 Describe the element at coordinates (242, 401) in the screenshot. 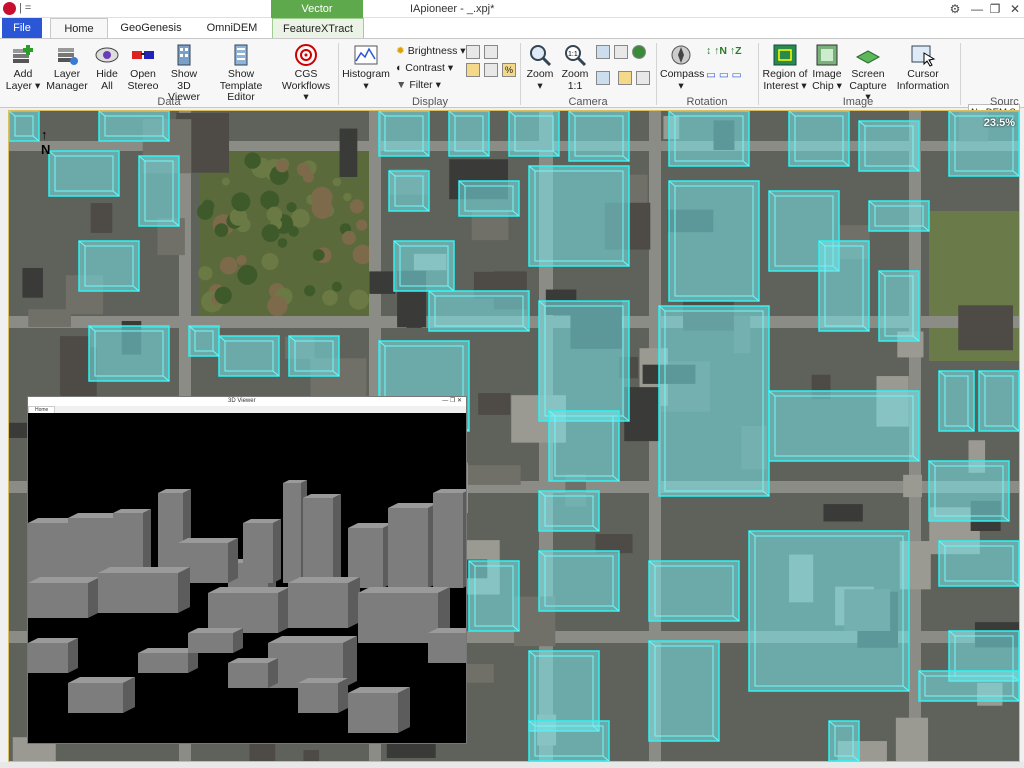

I see `3d-viewer-title: 3D Viewer` at that location.